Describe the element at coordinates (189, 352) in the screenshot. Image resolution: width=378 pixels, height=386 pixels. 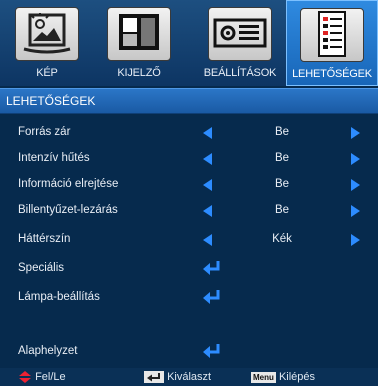
I see `option-row-reset: Alaphelyzet` at that location.